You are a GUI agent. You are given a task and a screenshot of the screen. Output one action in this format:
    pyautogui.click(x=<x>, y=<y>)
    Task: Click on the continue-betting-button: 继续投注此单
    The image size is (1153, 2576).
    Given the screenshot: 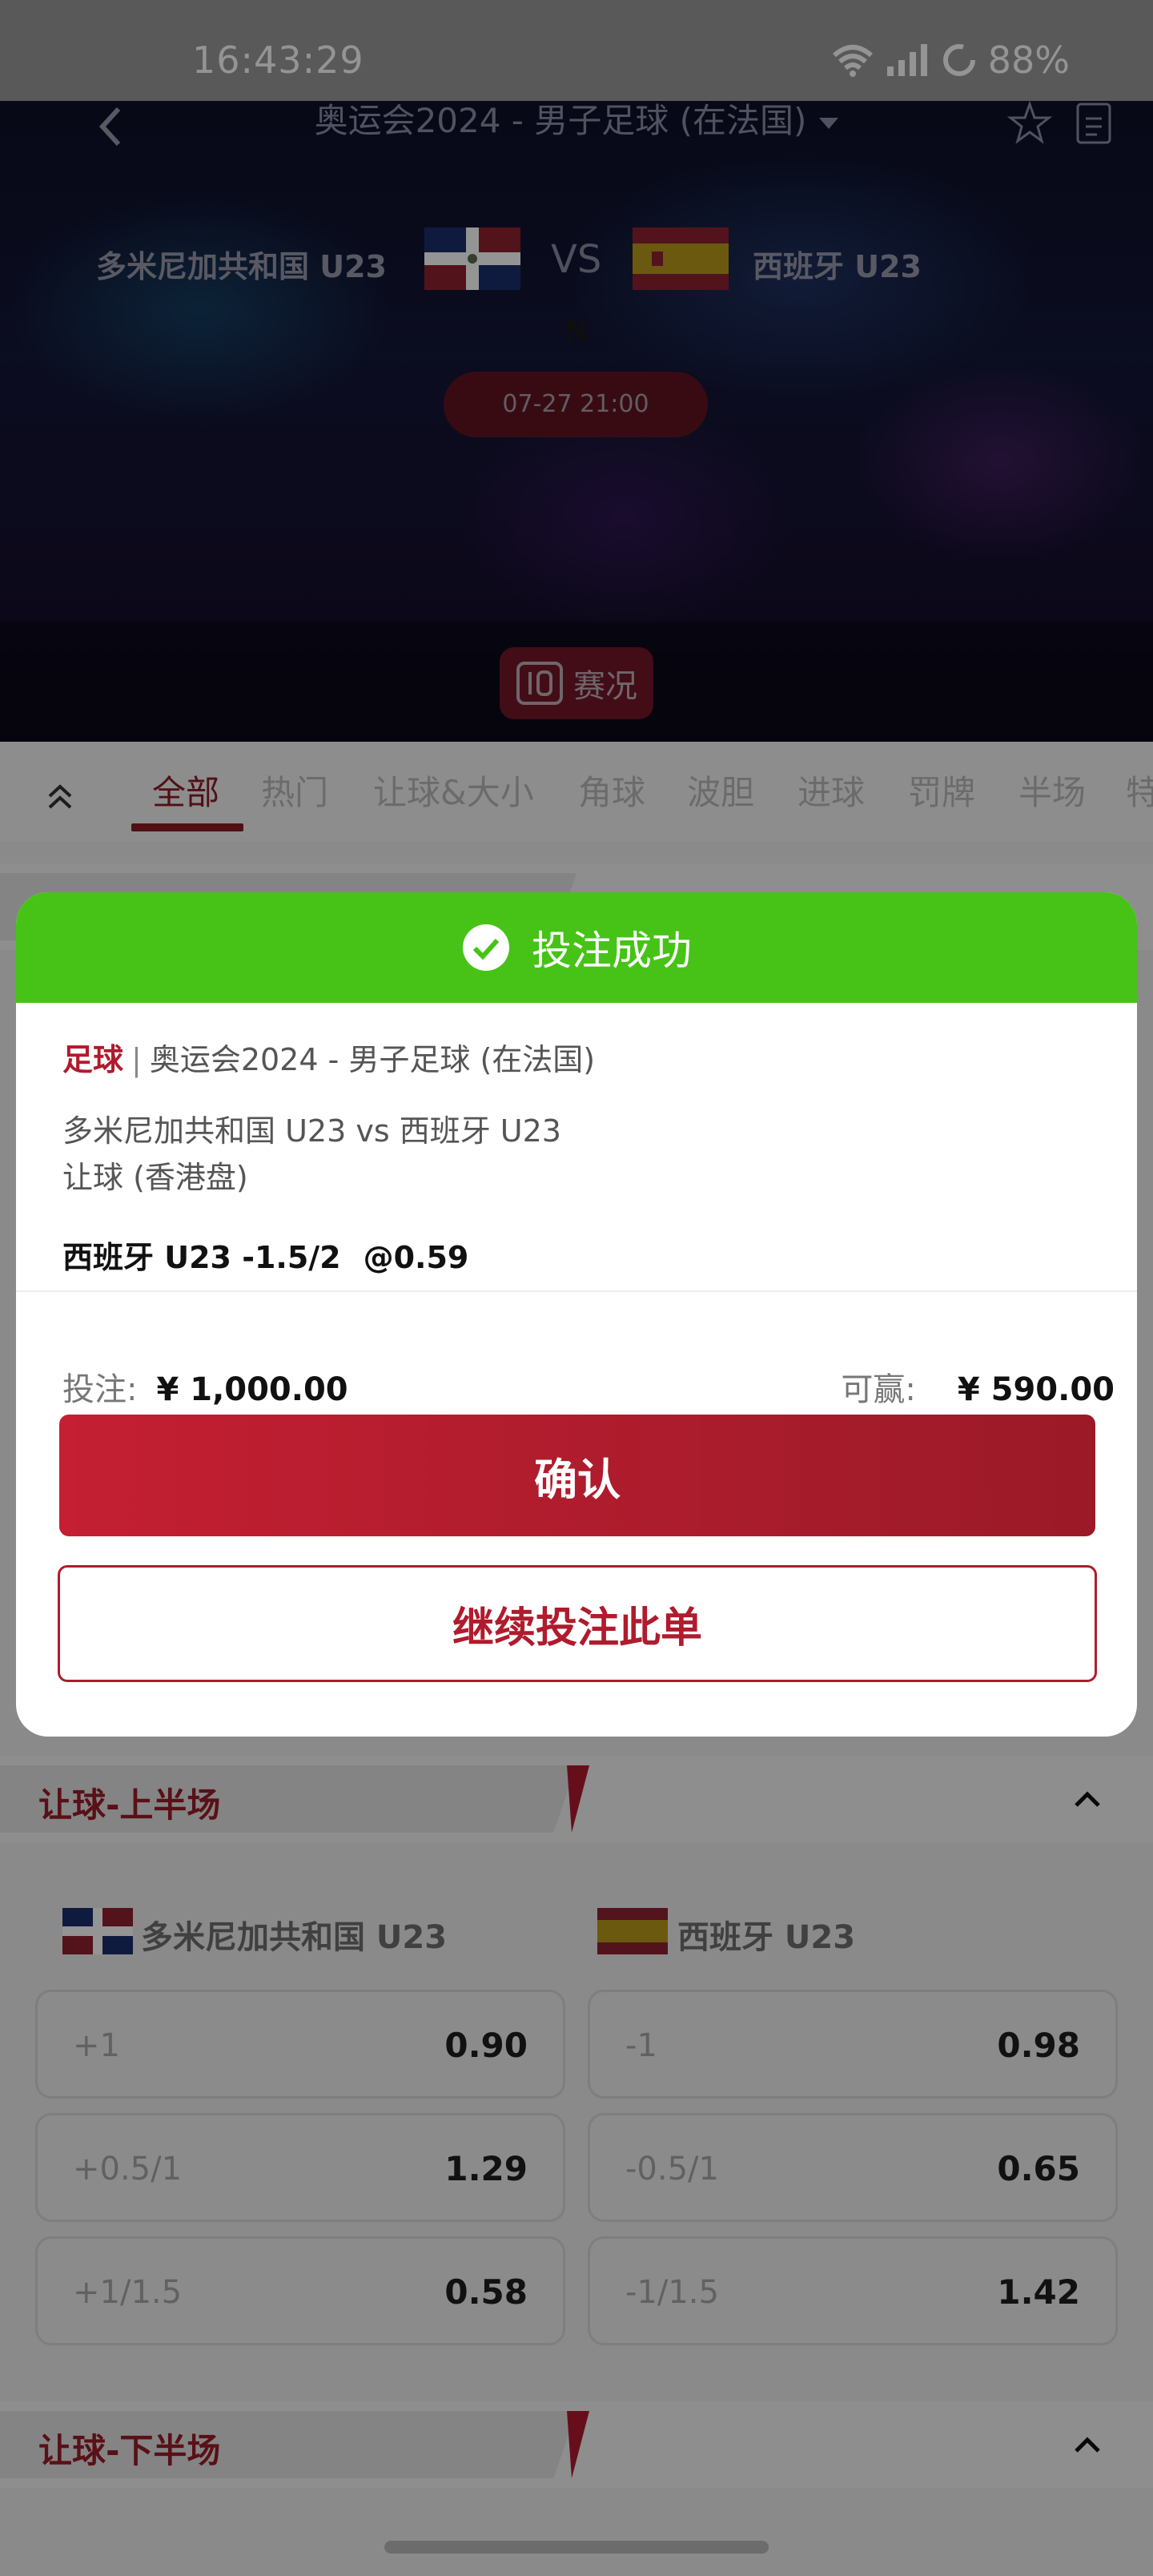 What is the action you would take?
    pyautogui.click(x=578, y=1623)
    